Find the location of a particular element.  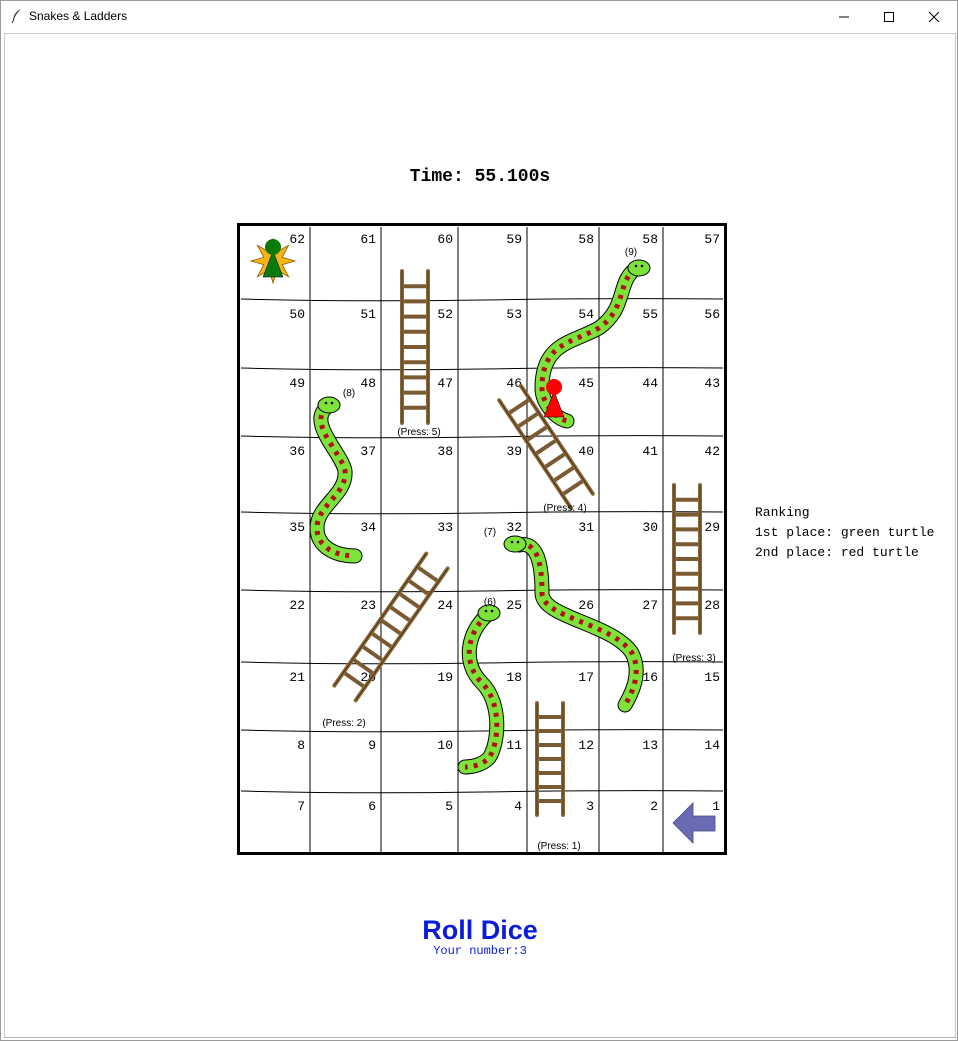

square-number: 34 is located at coordinates (368, 527).